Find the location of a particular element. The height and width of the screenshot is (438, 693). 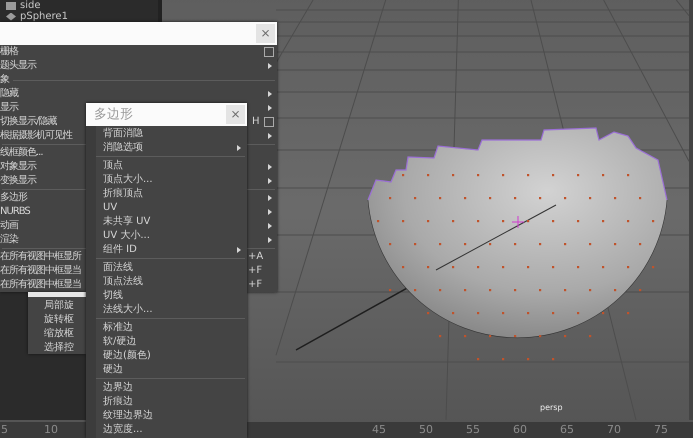

timeline-tick-label: 50 is located at coordinates (426, 430).